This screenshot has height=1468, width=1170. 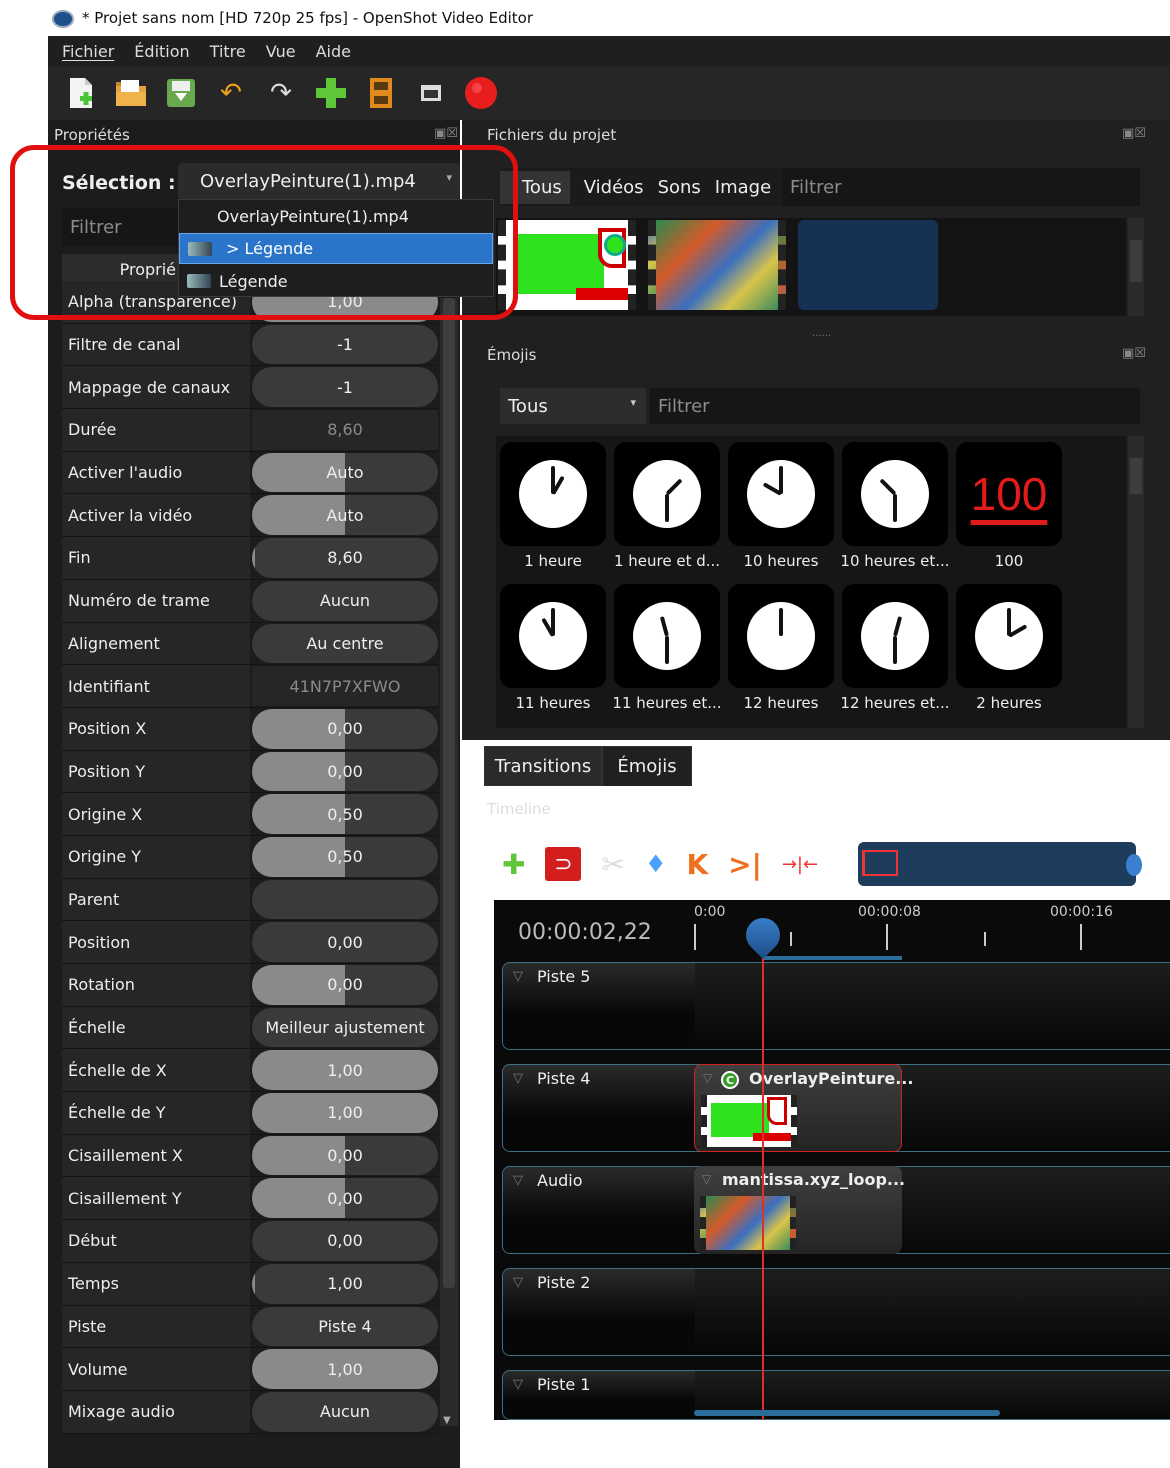 What do you see at coordinates (250, 1412) in the screenshot?
I see `property-row: Mixage audio Aucun` at bounding box center [250, 1412].